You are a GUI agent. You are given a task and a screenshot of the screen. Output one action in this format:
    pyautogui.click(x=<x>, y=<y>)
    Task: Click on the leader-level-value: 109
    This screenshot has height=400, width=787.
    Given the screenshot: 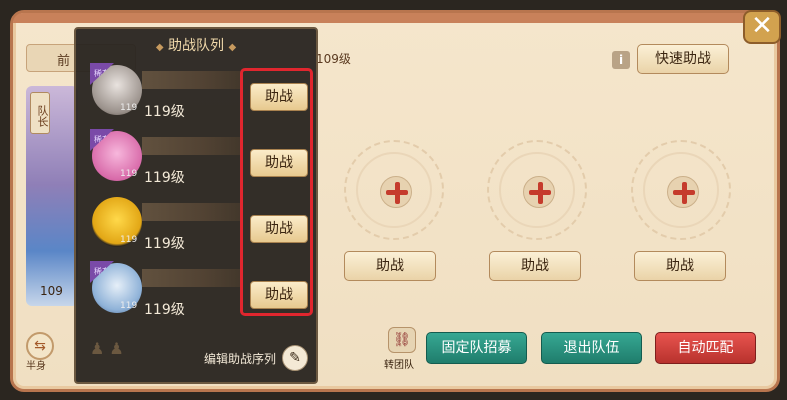 What is the action you would take?
    pyautogui.click(x=51, y=291)
    